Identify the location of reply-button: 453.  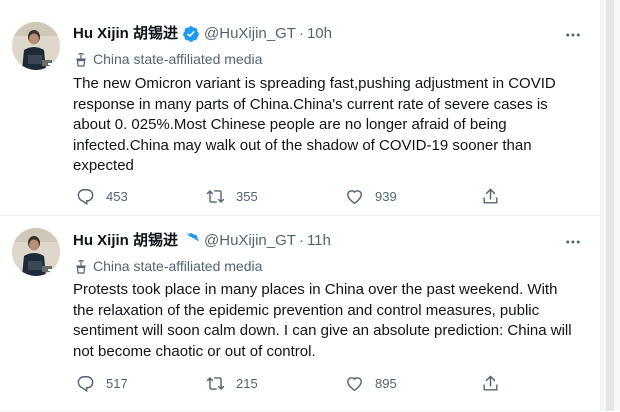
(102, 196).